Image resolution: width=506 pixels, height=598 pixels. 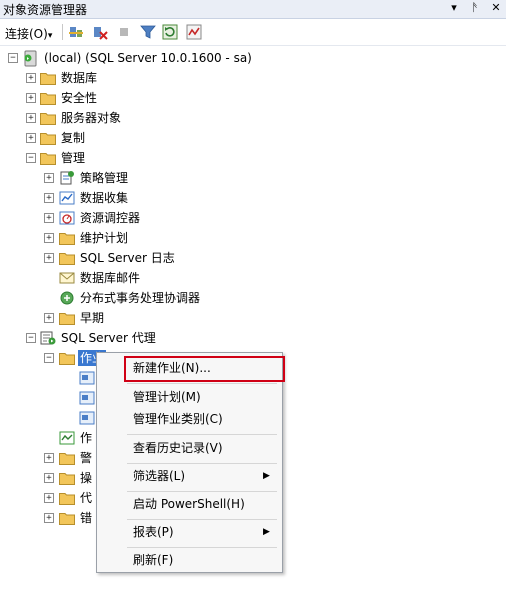 I want to click on menu-item-filter: 筛选器(L) ▶, so click(x=189, y=476).